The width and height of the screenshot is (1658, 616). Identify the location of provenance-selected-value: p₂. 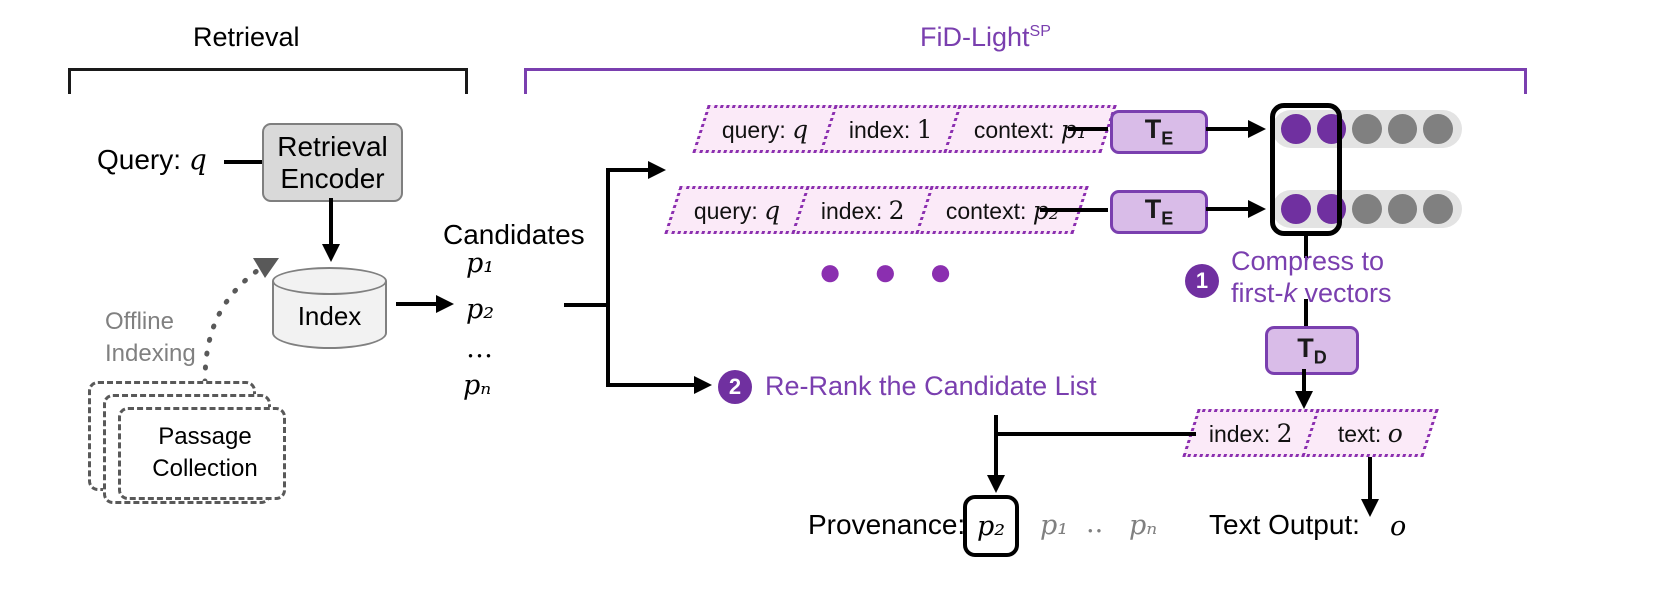
(991, 526).